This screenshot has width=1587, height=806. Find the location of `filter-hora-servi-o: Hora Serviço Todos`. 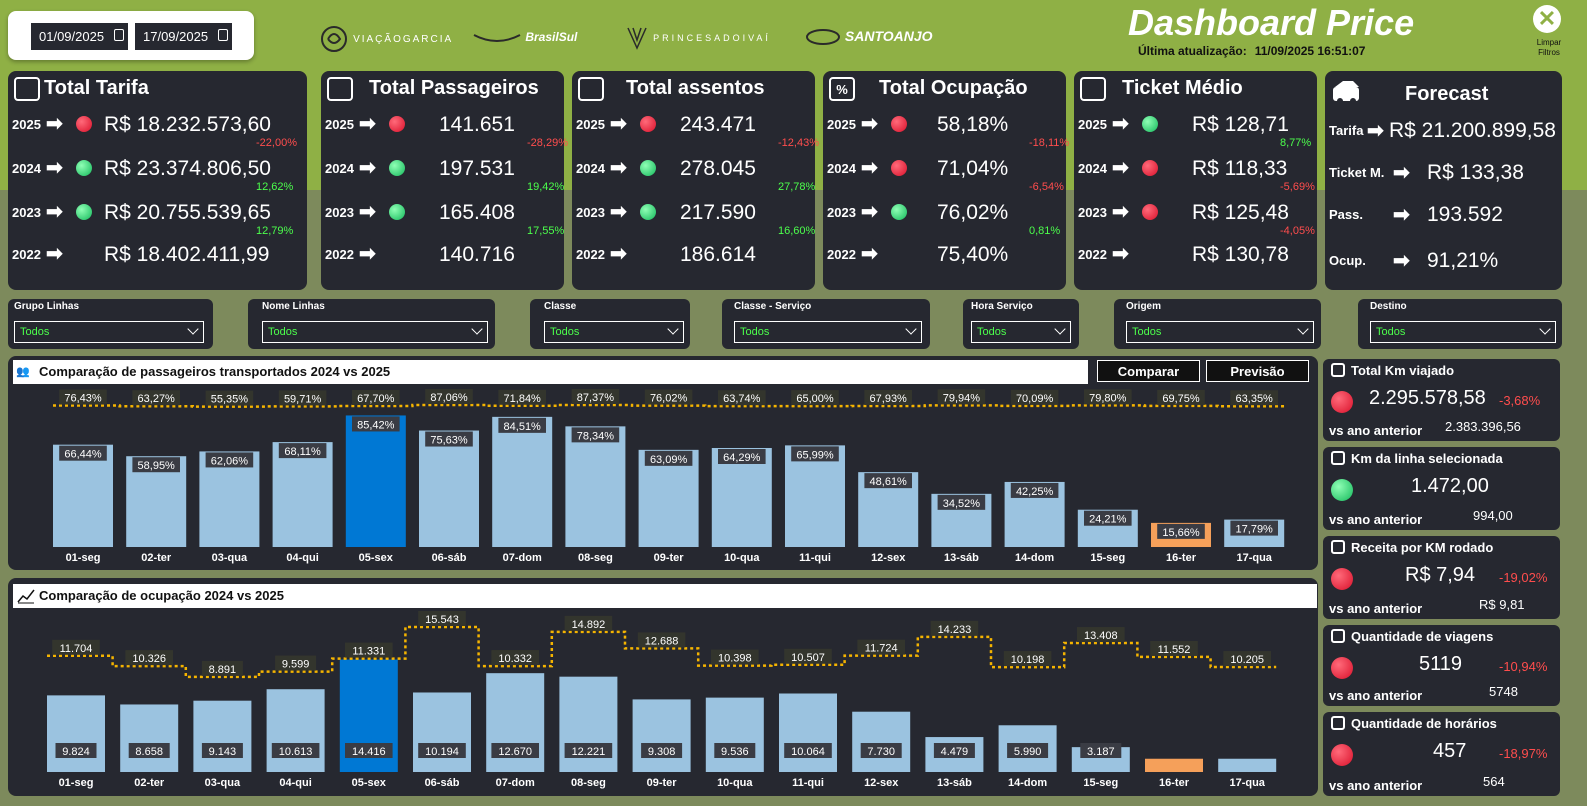

filter-hora-servi-o: Hora Serviço Todos is located at coordinates (1021, 324).